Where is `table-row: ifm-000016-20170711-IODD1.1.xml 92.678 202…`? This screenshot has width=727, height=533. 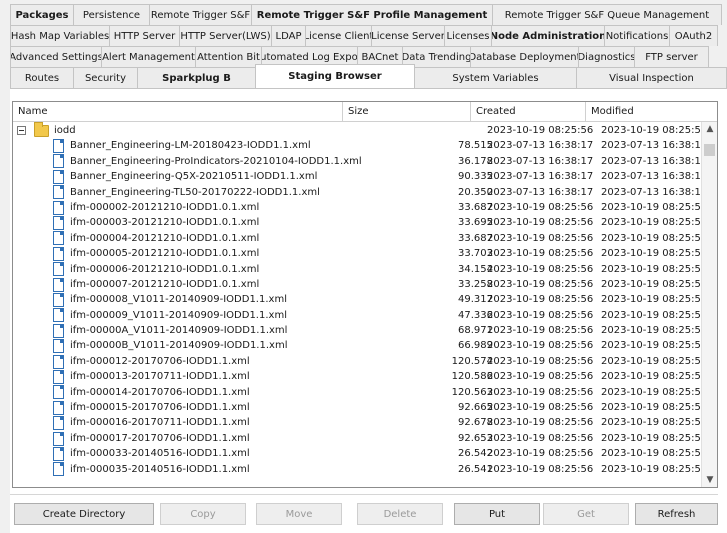
table-row: ifm-000016-20170711-IODD1.1.xml 92.678 202… is located at coordinates (360, 423).